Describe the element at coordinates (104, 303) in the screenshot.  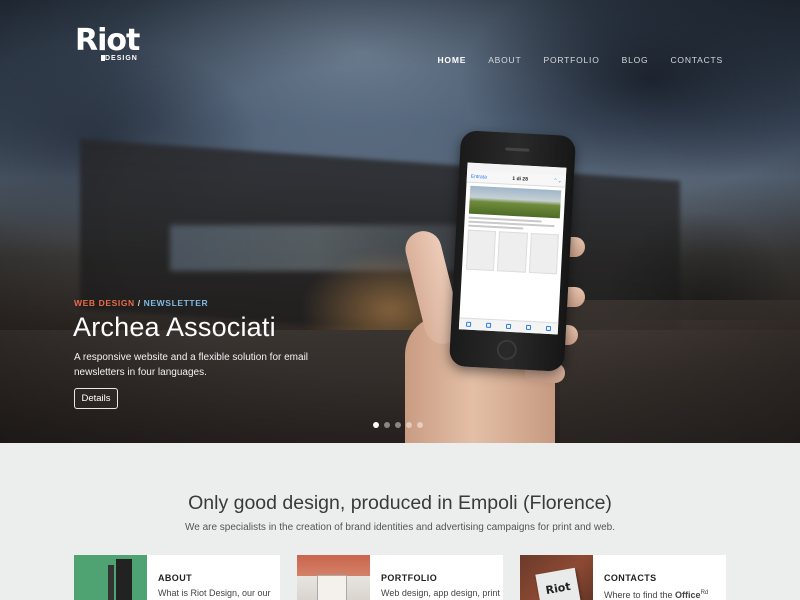
I see `category-web-design: WEB DESIGN` at that location.